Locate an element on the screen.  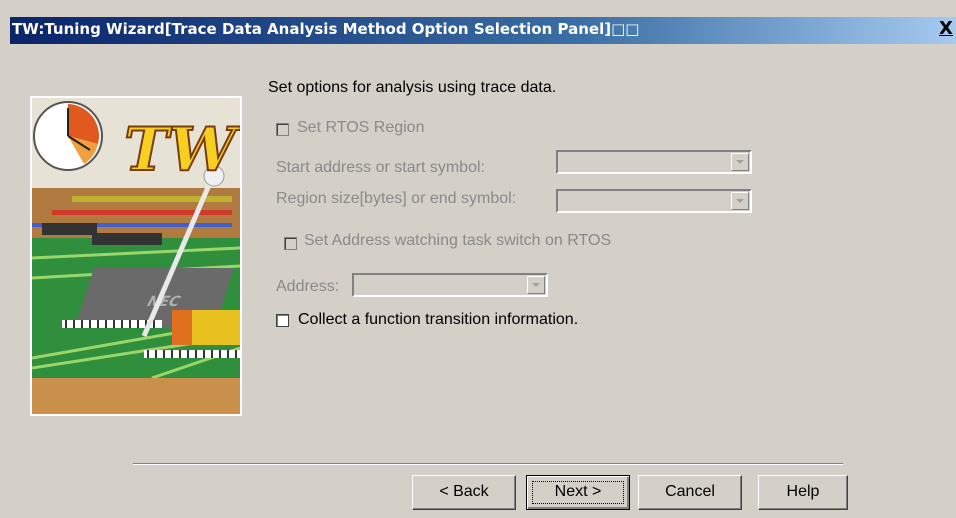
address-watching-label: Set Address watching task switch on RTOS is located at coordinates (458, 240).